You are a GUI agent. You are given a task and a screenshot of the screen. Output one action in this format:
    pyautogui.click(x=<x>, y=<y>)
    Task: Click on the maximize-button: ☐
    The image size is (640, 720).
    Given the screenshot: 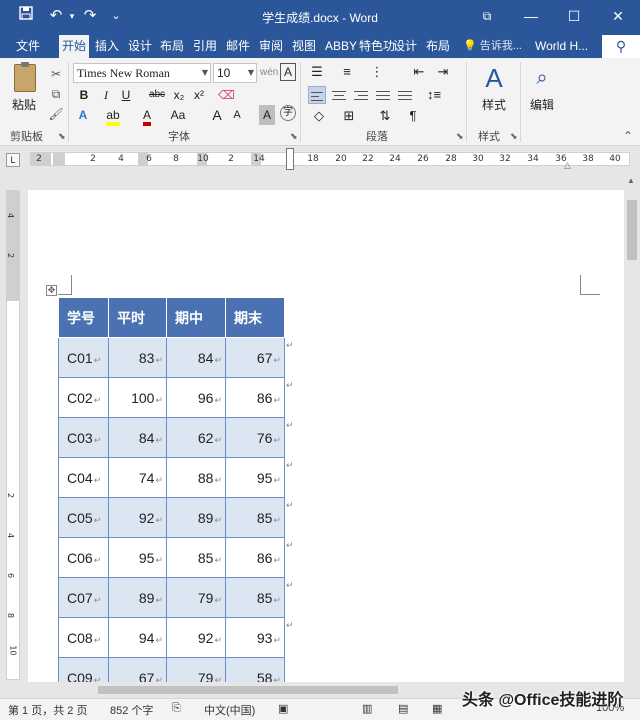 What is the action you would take?
    pyautogui.click(x=574, y=16)
    